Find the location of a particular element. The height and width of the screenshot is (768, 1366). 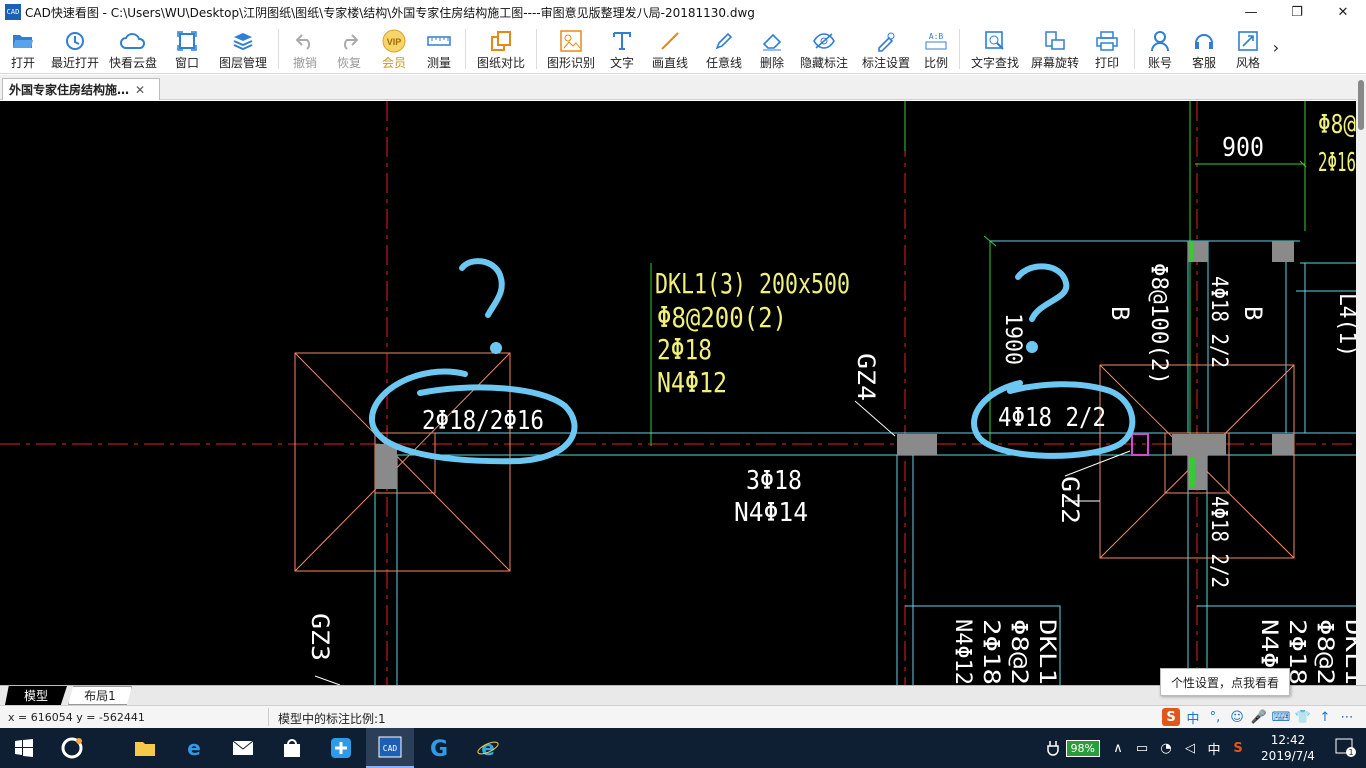

window-label: 窗口 is located at coordinates (186, 63).